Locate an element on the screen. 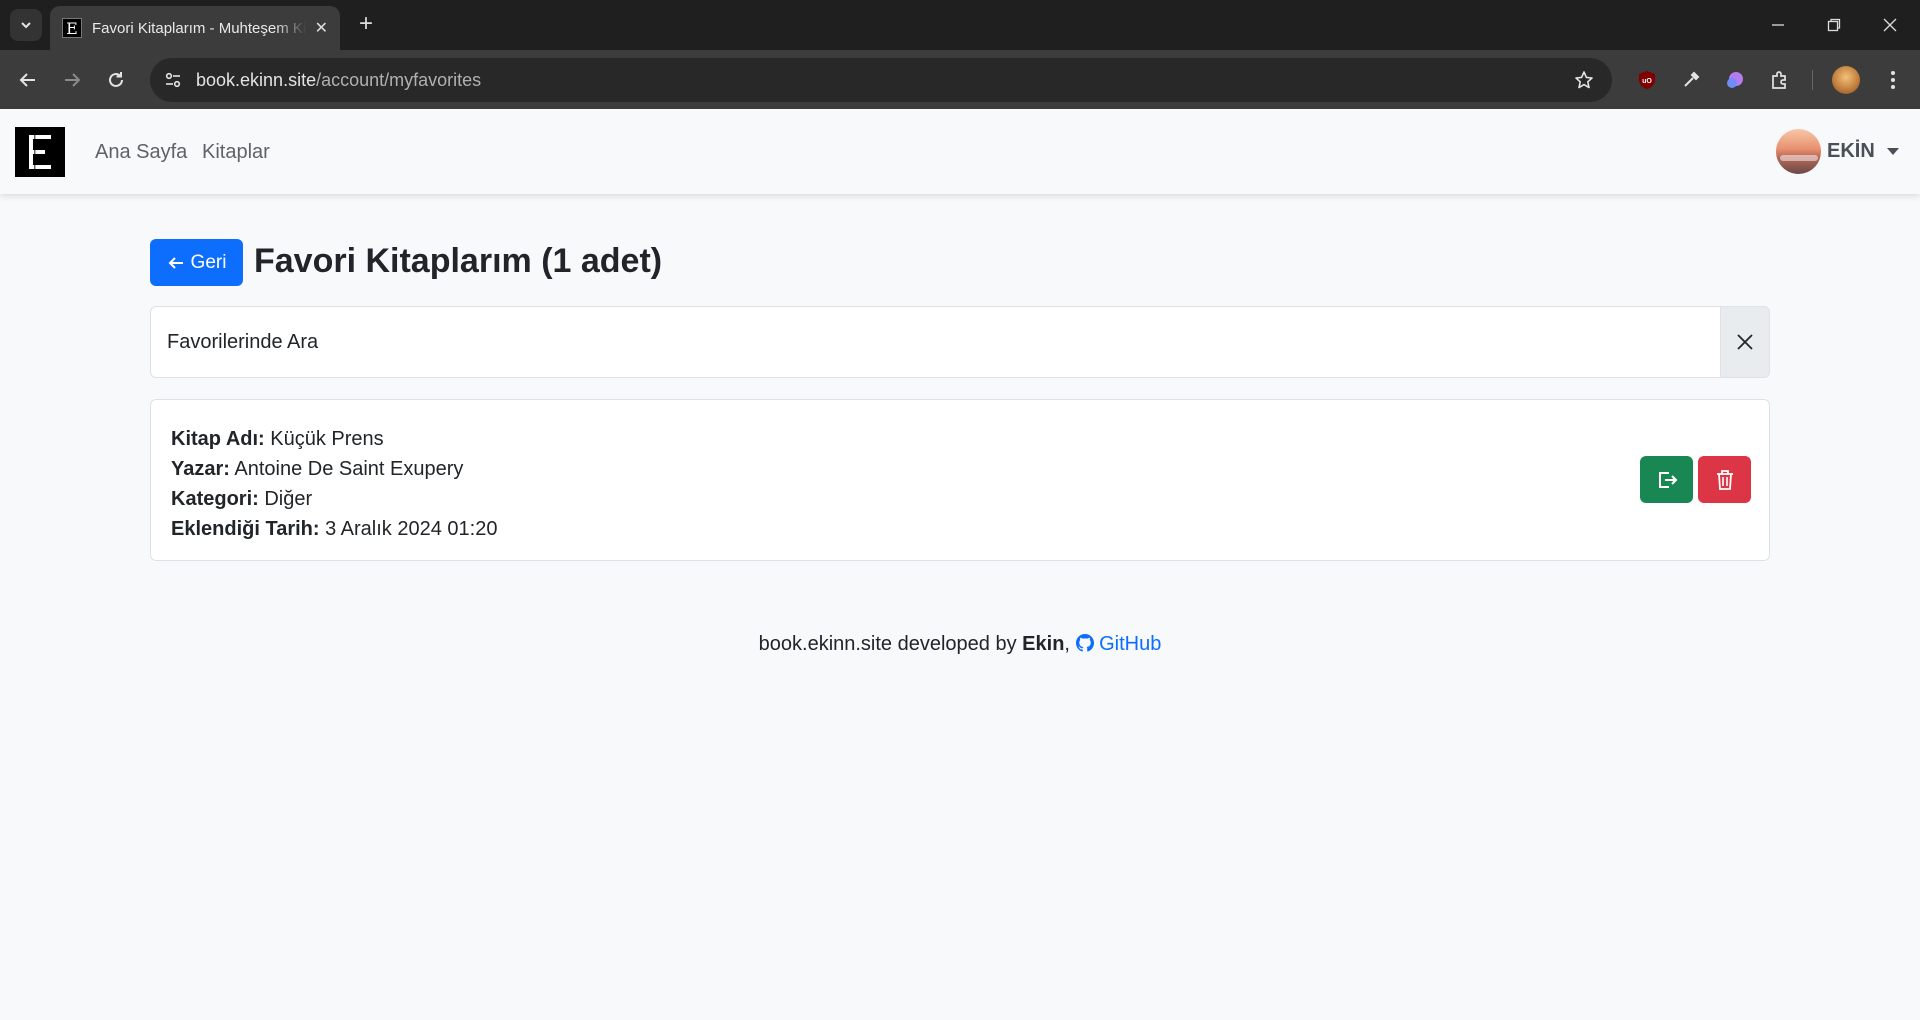 Image resolution: width=1920 pixels, height=1020 pixels. book-author-row: Yazar: Antoine De Saint Exupery is located at coordinates (334, 469).